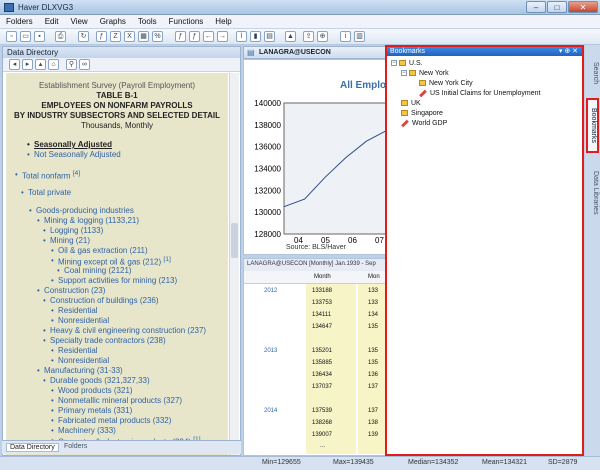  I want to click on tree-item: • Construction (23), so click(71, 290).